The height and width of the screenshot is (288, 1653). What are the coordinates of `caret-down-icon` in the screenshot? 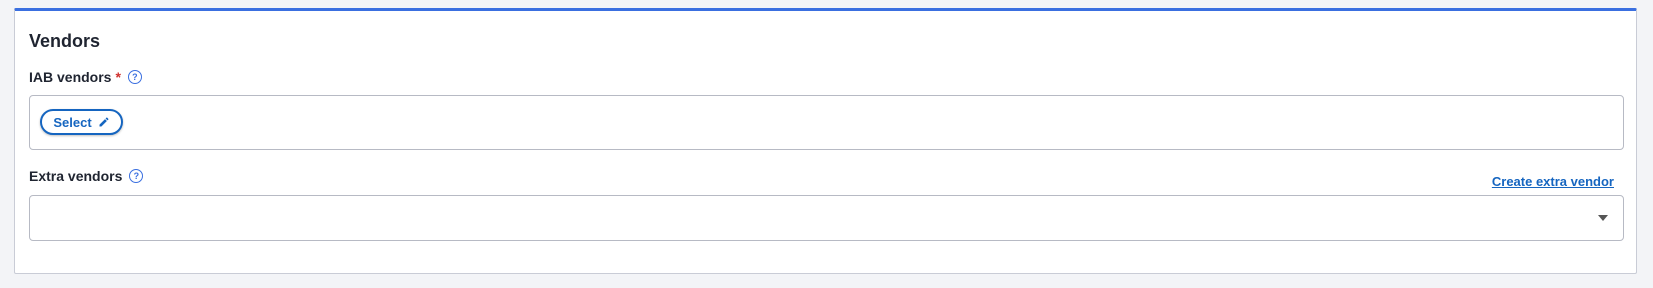 It's located at (1603, 218).